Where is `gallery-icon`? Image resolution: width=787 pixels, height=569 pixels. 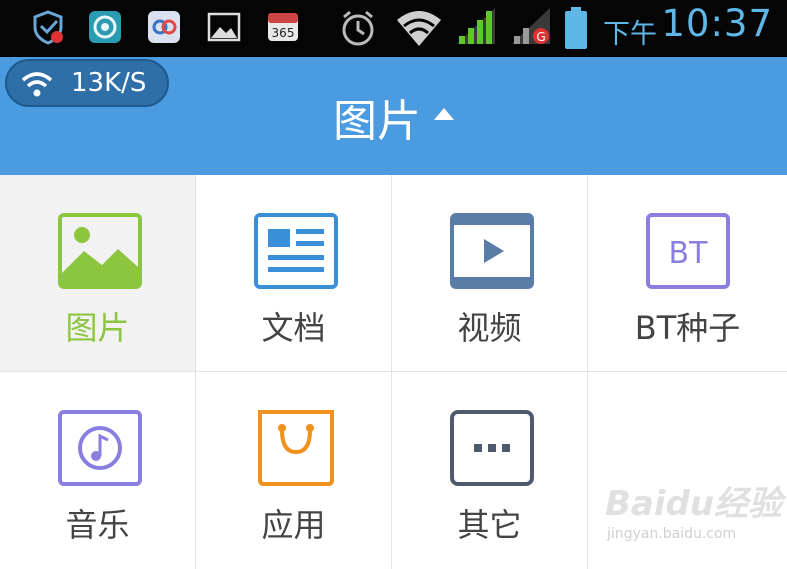
gallery-icon is located at coordinates (224, 27).